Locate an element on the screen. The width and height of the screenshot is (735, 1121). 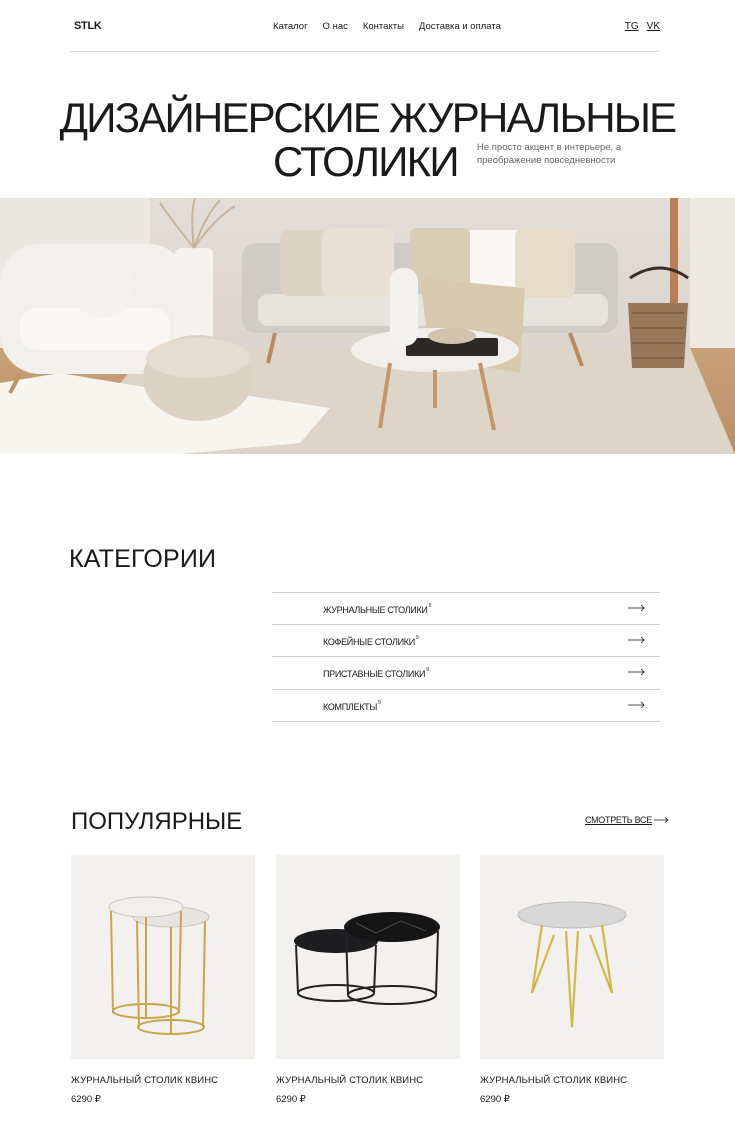
product-image-nested-tables-black is located at coordinates (368, 957).